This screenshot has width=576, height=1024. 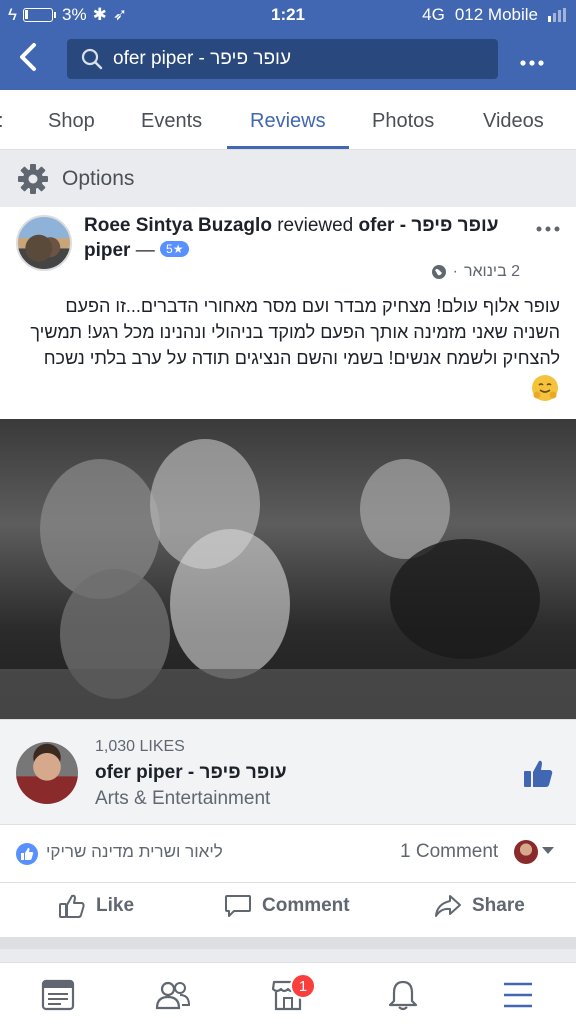 I want to click on reactor-names: ליאור ושרית מדינה שריקי, so click(x=134, y=852).